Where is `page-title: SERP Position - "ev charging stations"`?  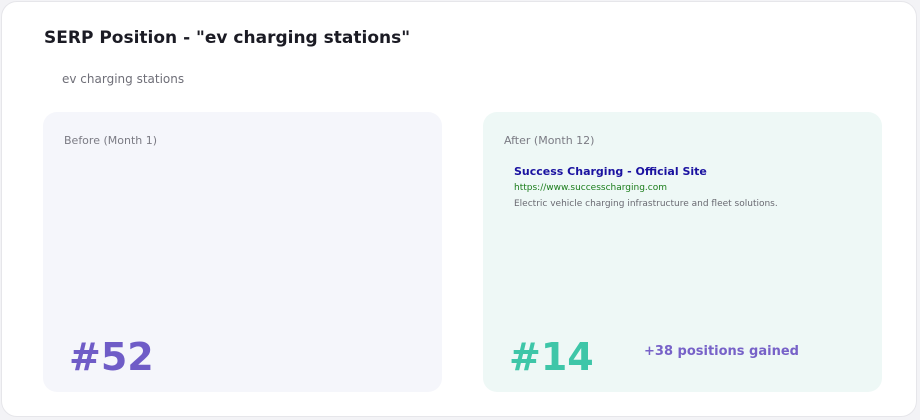 page-title: SERP Position - "ev charging stations" is located at coordinates (227, 38).